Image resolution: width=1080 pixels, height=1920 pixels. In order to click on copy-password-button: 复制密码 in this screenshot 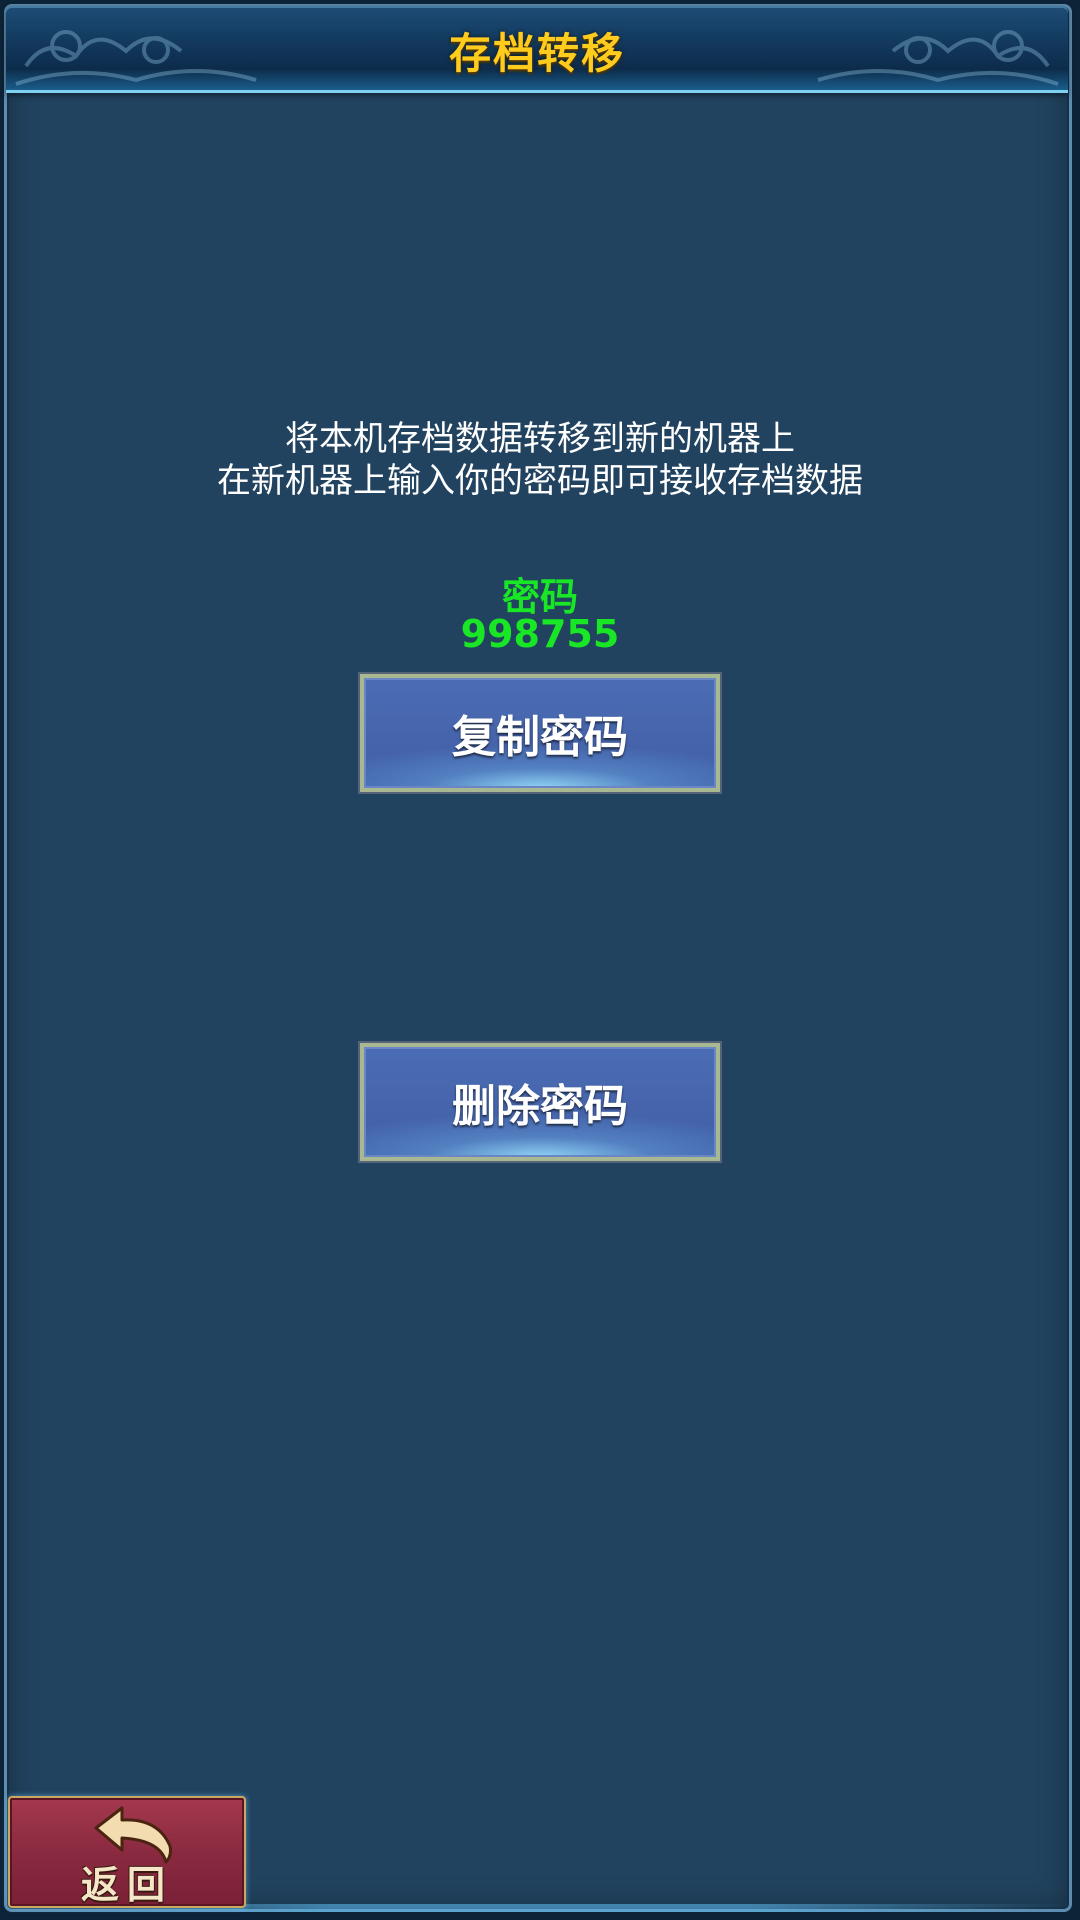, I will do `click(540, 733)`.